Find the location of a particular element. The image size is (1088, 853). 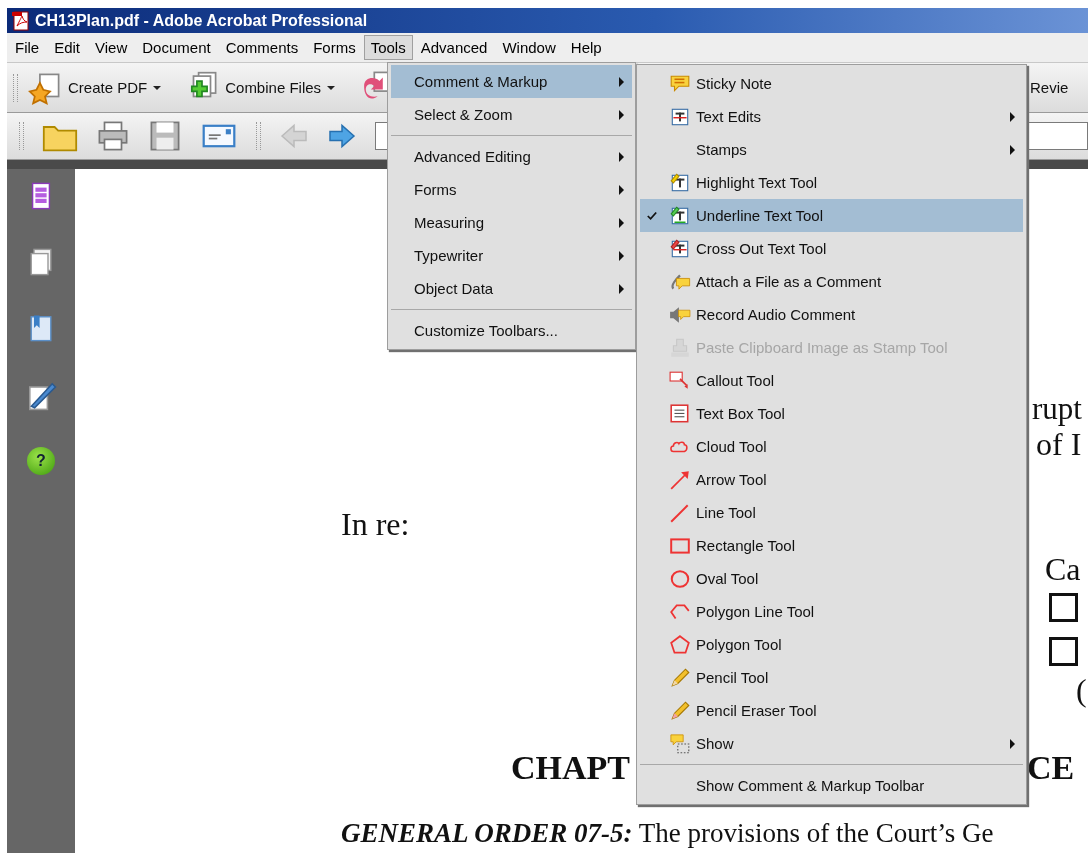

menu-item: Cross Out Text Tool is located at coordinates (831, 248).